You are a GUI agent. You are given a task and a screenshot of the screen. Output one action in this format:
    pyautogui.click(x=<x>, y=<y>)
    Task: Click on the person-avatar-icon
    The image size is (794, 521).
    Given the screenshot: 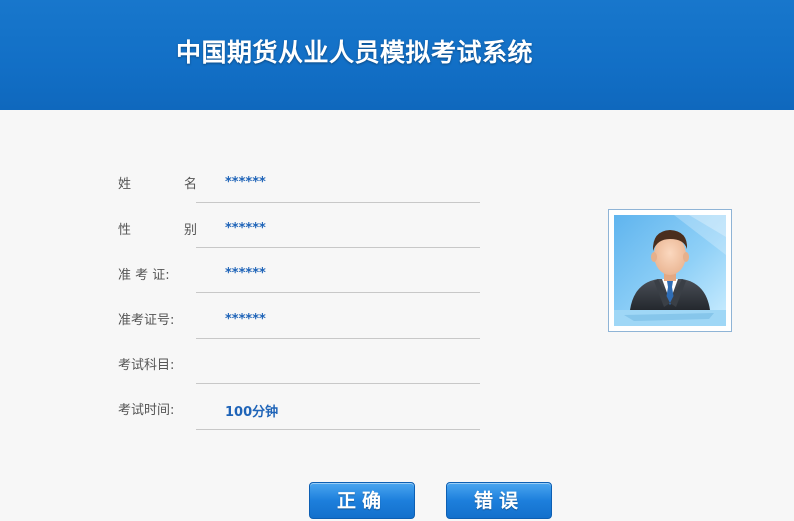 What is the action you would take?
    pyautogui.click(x=670, y=270)
    